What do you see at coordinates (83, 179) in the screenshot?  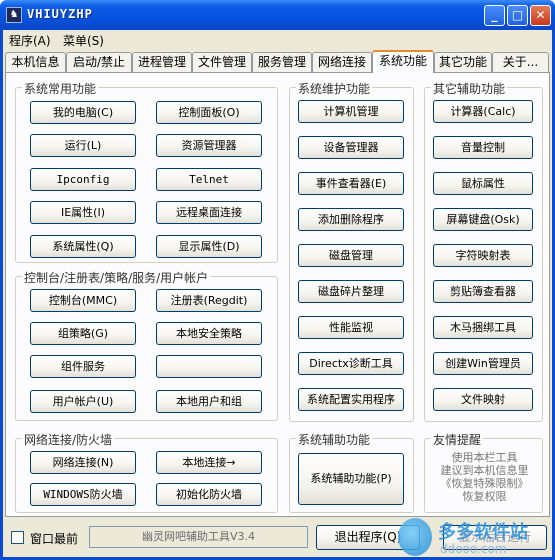 I see `ipconfig-button: Ipconfig` at bounding box center [83, 179].